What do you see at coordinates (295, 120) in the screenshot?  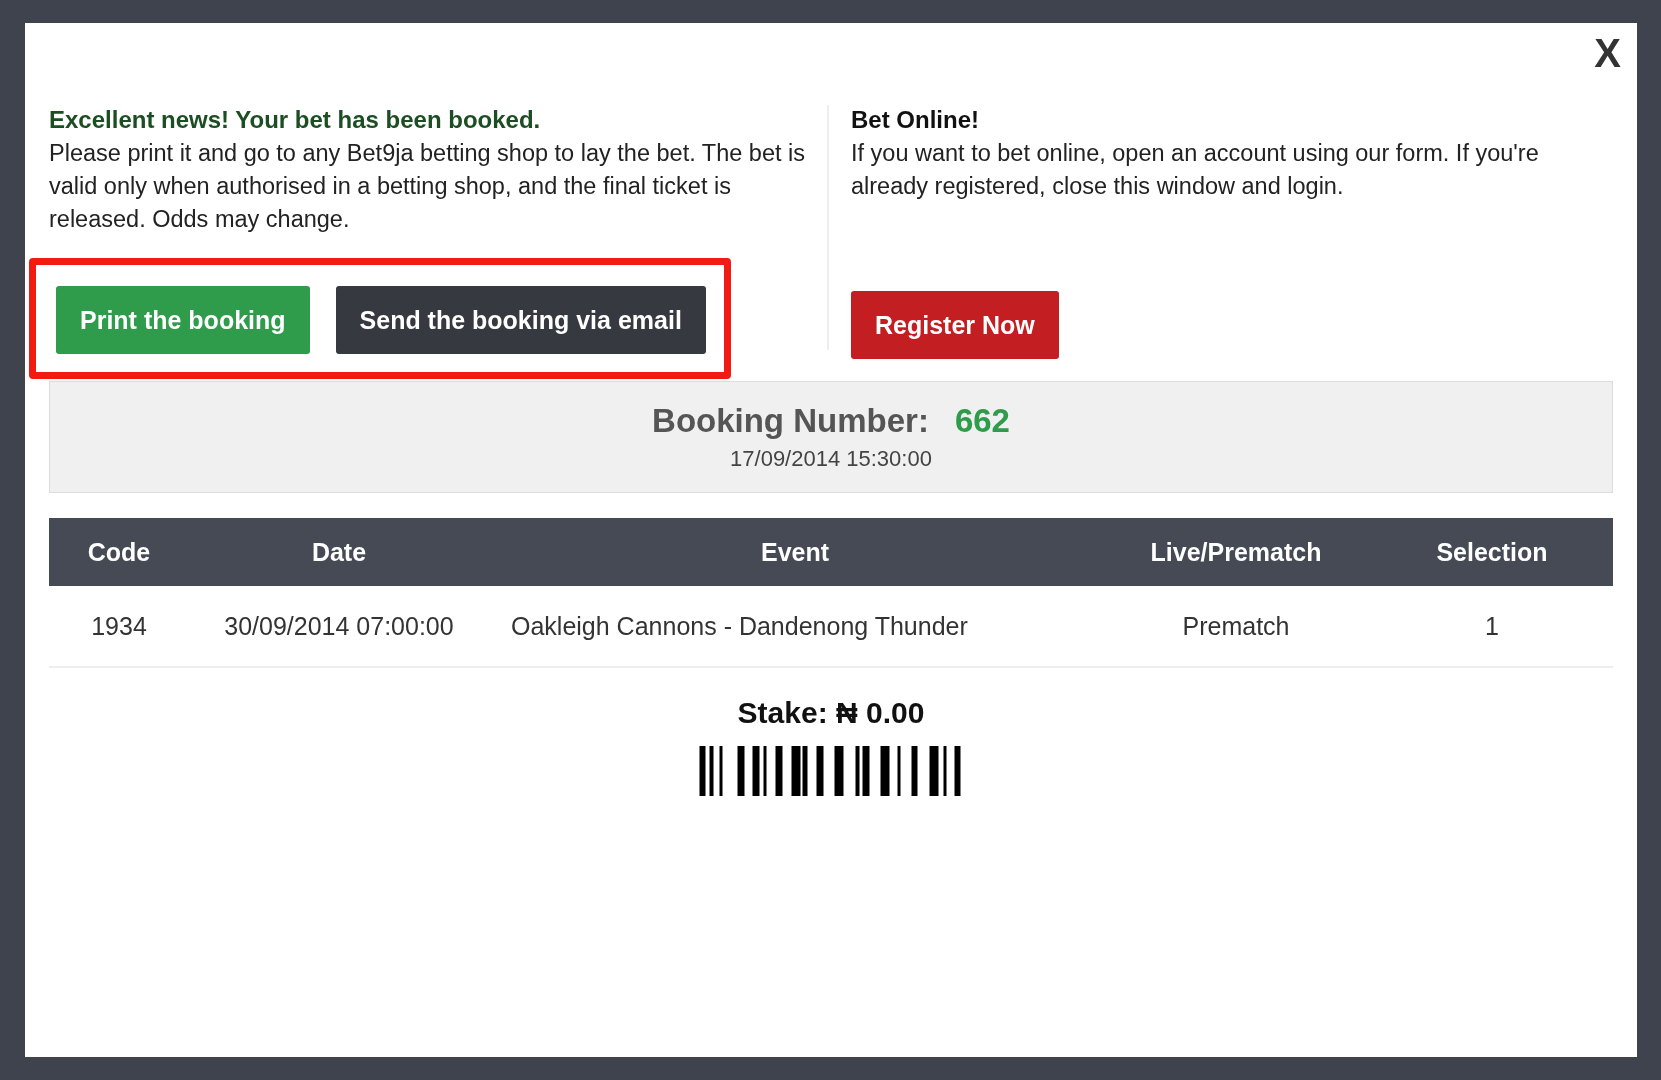 I see `success-heading: Excellent news! Your bet has been booked.` at bounding box center [295, 120].